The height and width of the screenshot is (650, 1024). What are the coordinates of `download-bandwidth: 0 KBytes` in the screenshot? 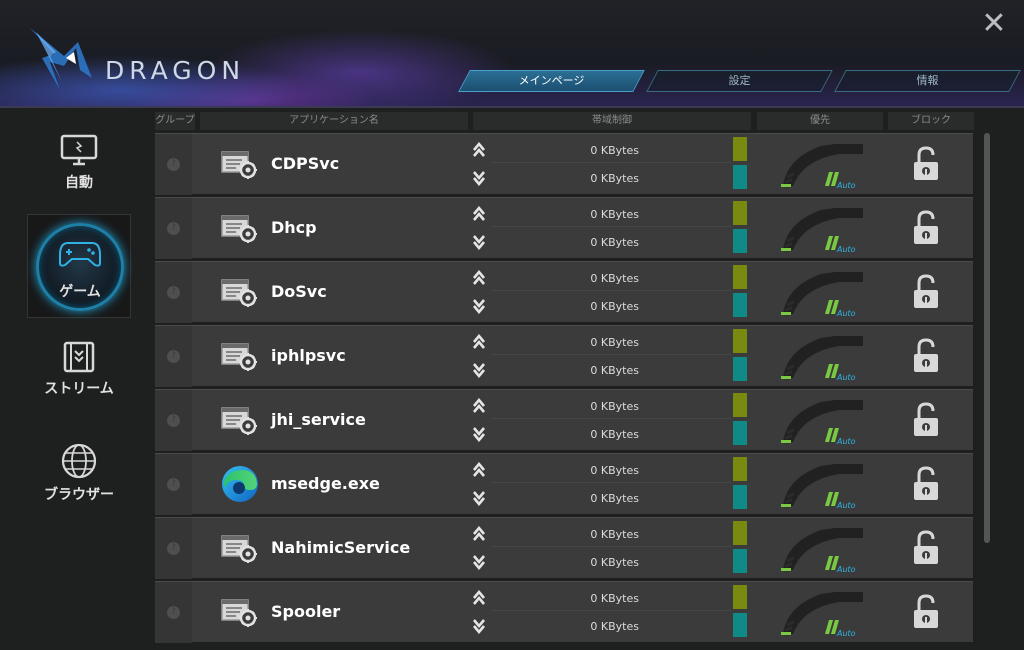 It's located at (619, 626).